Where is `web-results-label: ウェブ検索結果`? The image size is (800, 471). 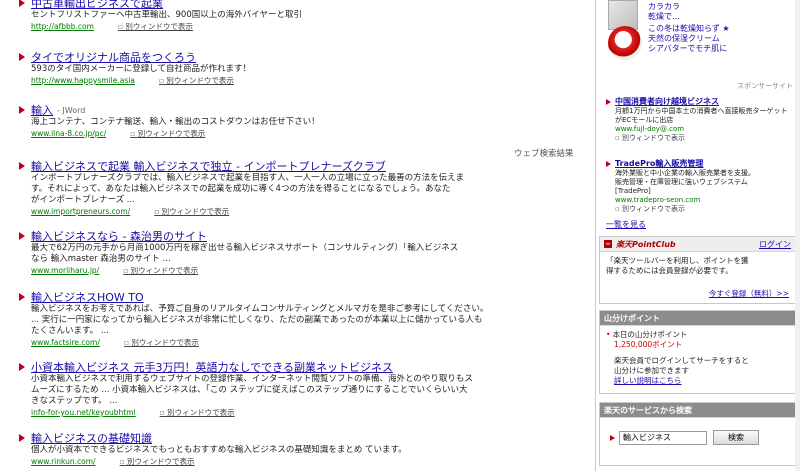 web-results-label: ウェブ検索結果 is located at coordinates (544, 154).